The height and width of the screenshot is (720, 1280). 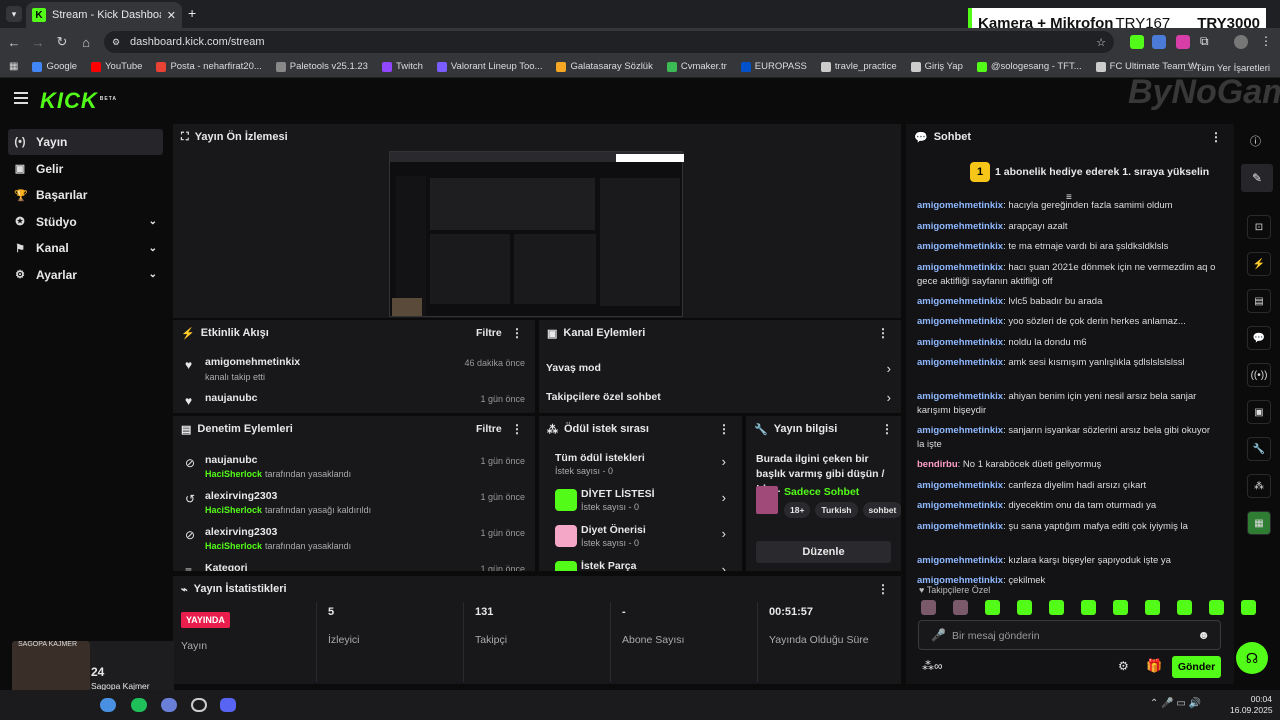 I want to click on tab-list-icon: ▾, so click(x=14, y=14).